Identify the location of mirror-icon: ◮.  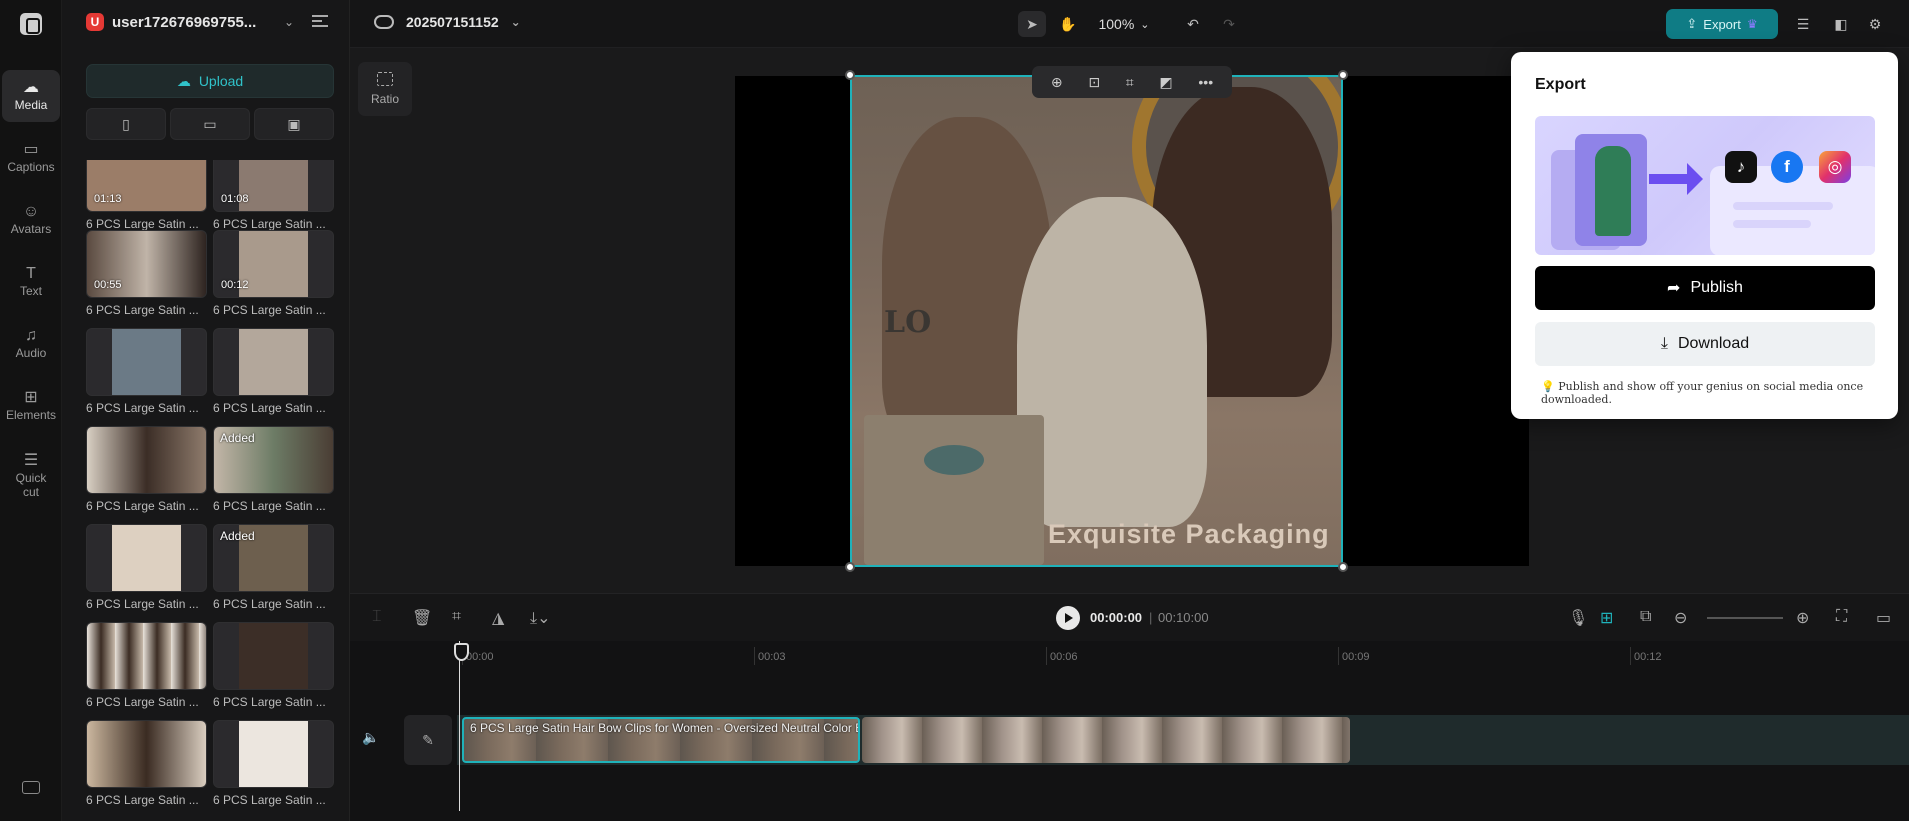
(498, 618).